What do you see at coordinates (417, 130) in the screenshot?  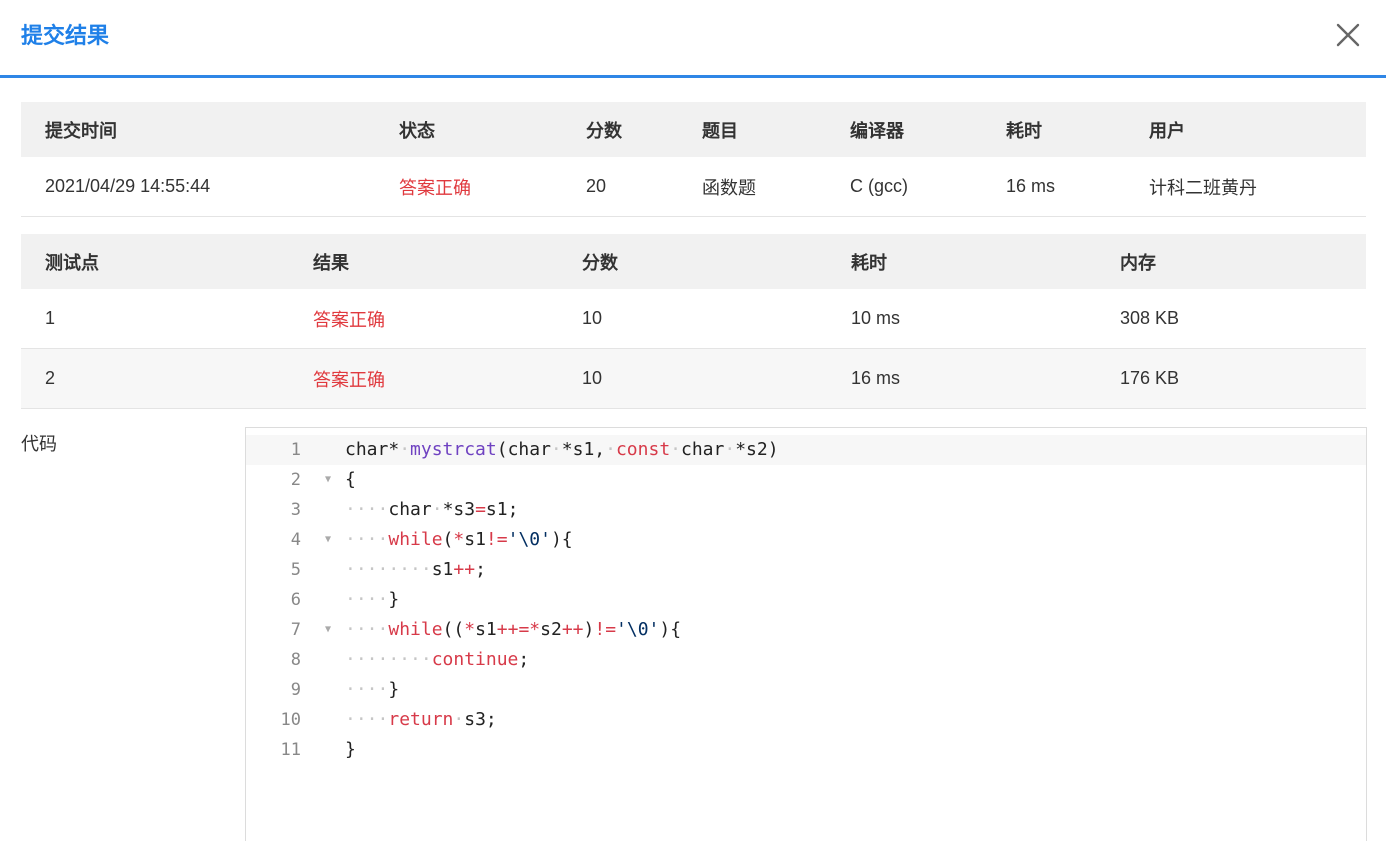 I see `header-status: 状态` at bounding box center [417, 130].